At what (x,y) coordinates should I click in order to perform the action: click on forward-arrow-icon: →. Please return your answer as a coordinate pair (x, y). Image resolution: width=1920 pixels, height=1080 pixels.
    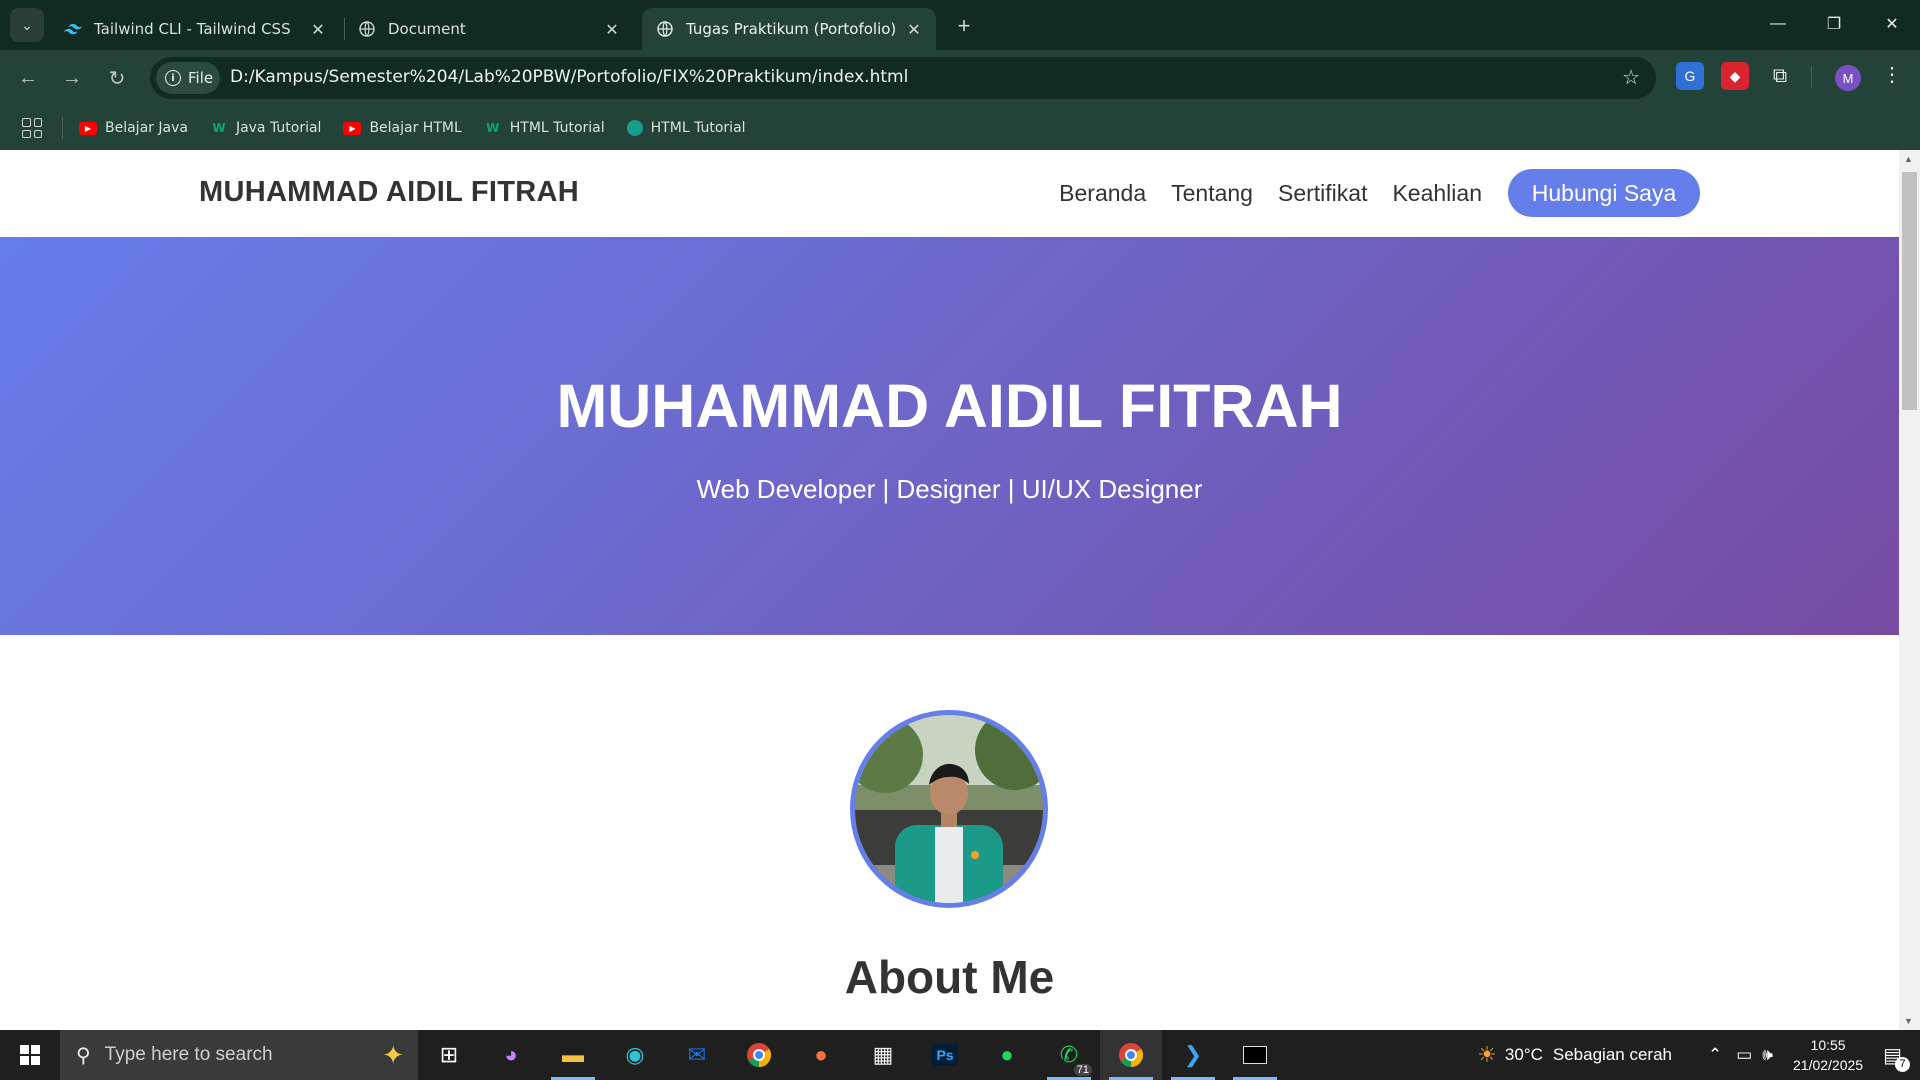
    Looking at the image, I should click on (72, 78).